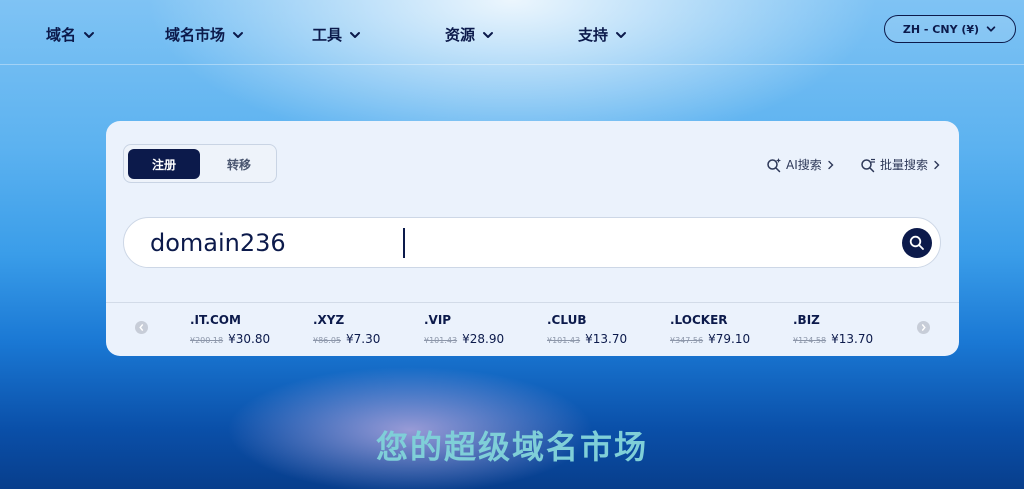 This screenshot has height=489, width=1024. Describe the element at coordinates (806, 320) in the screenshot. I see `tld-name: .BIZ` at that location.